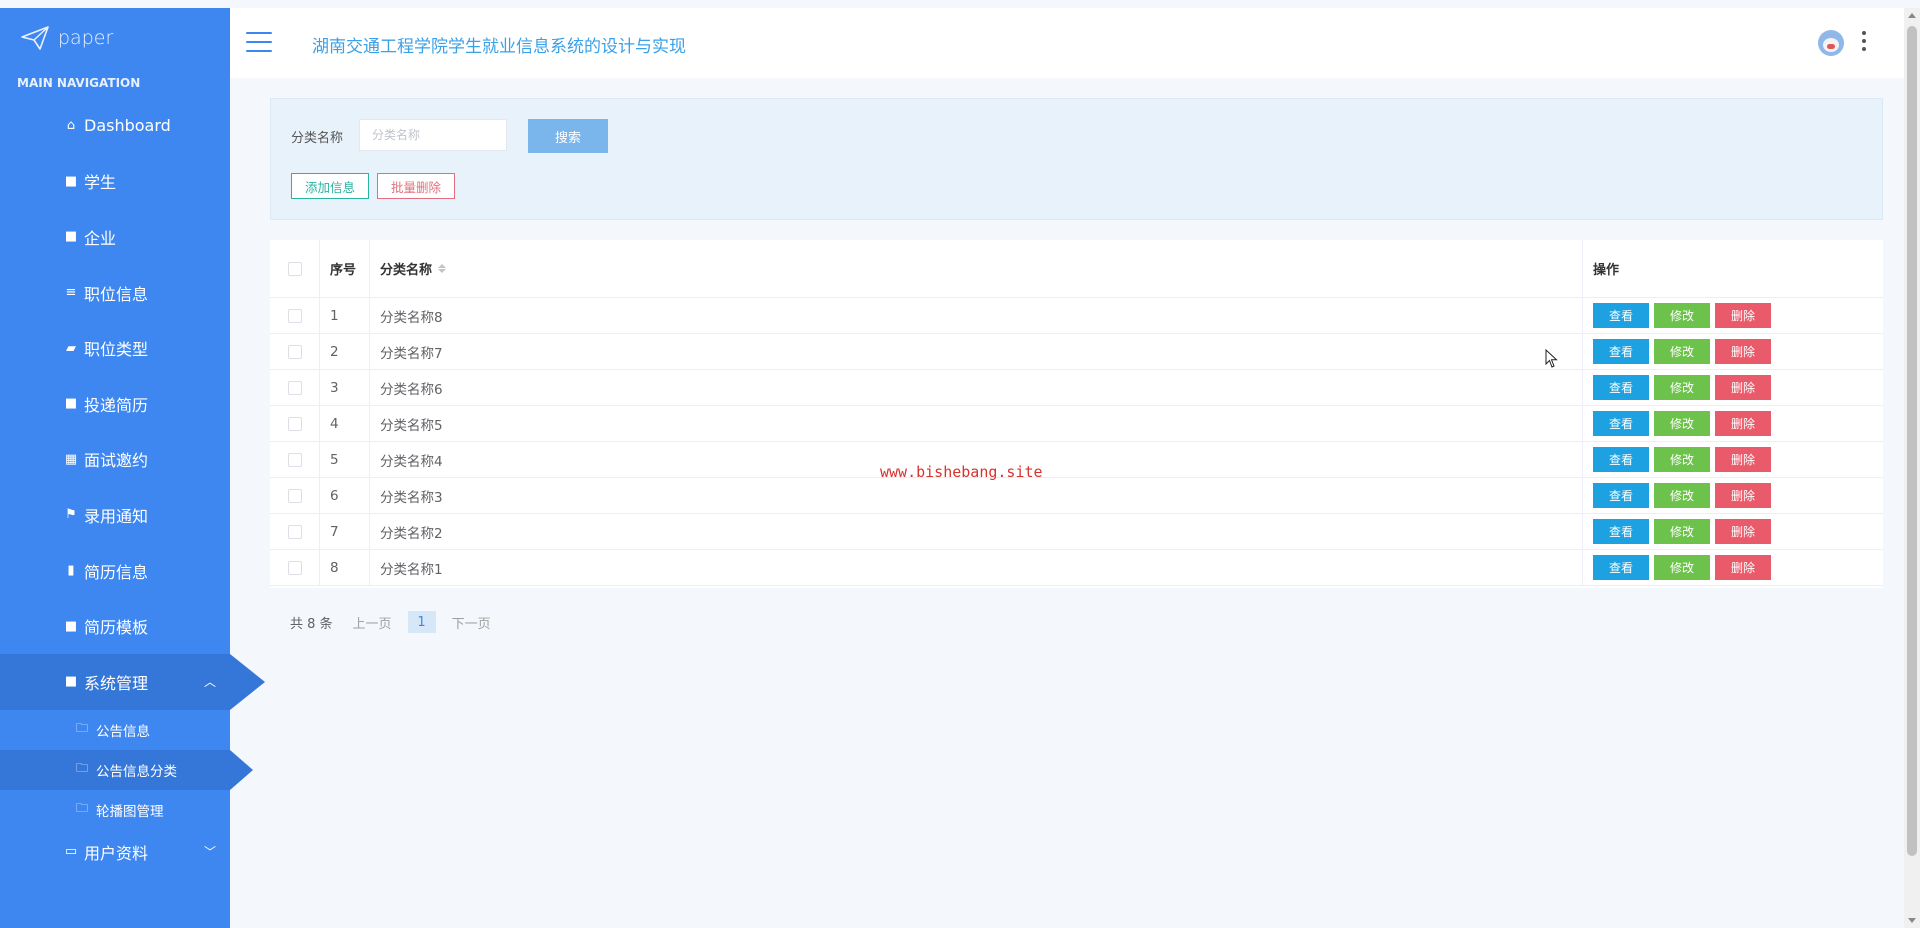 This screenshot has width=1920, height=928. Describe the element at coordinates (976, 315) in the screenshot. I see `row-name: 分类名称8` at that location.